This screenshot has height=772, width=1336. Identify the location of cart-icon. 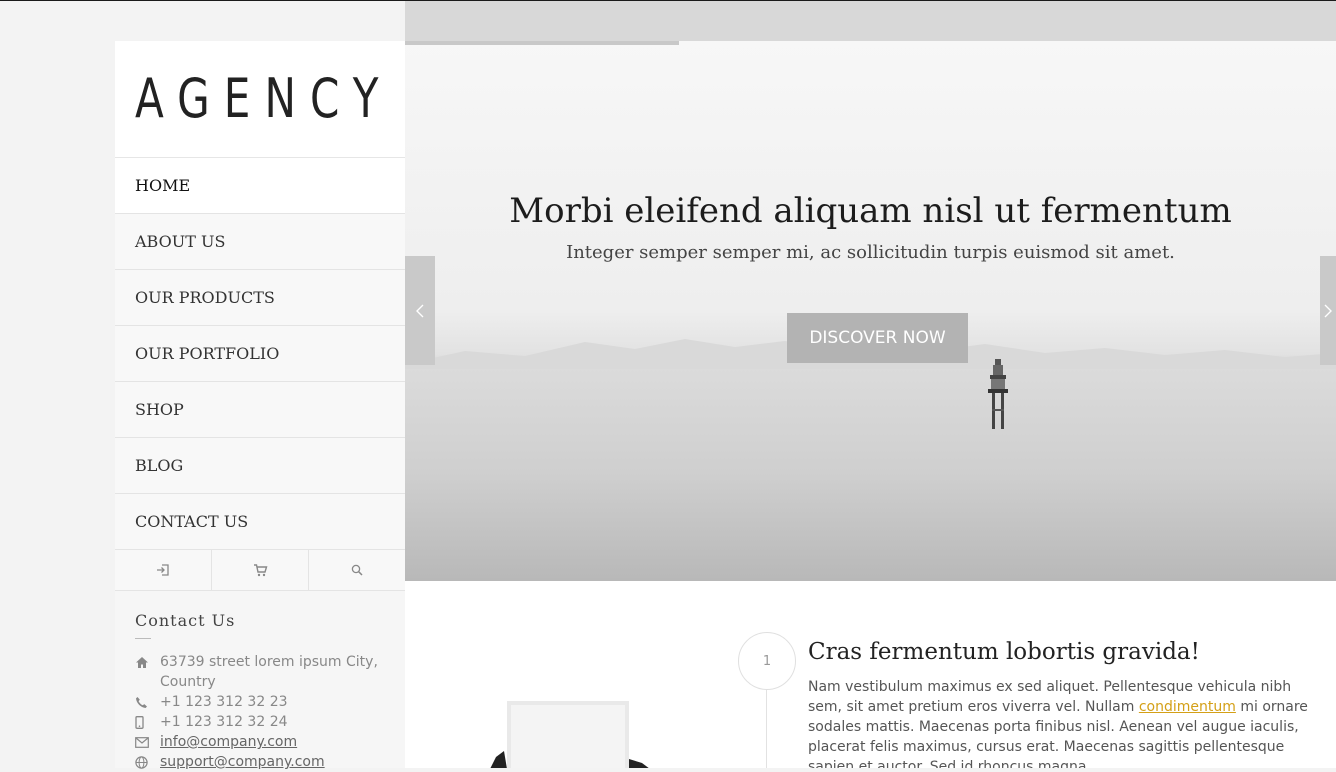
(260, 569).